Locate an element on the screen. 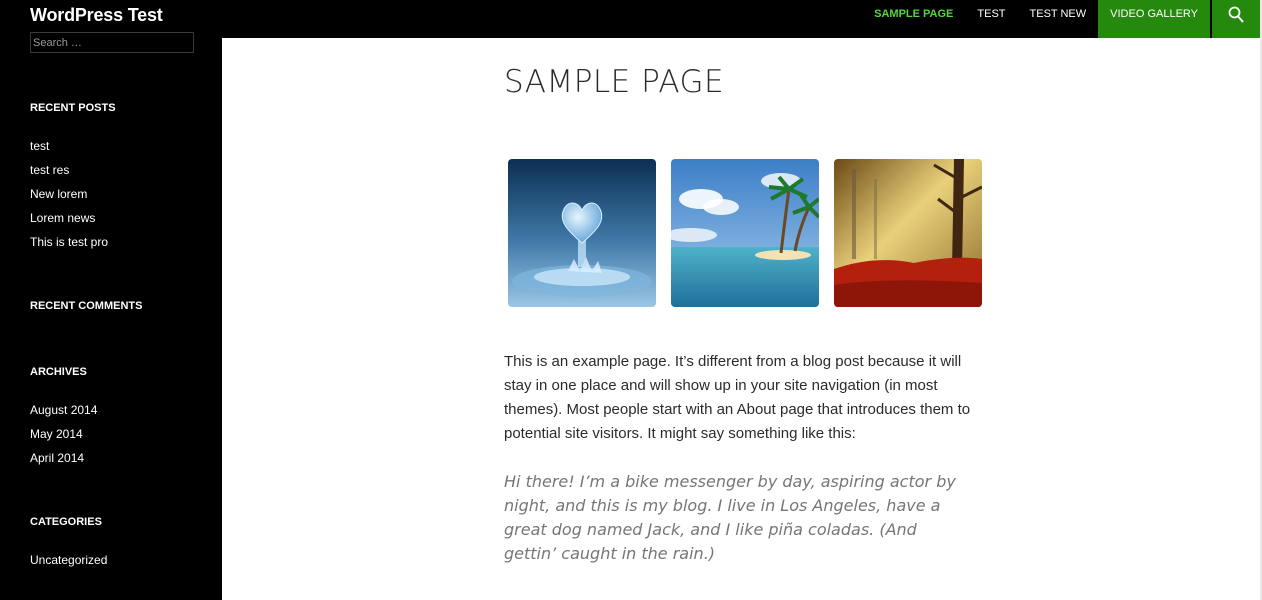  nav-item-sample-page: SAMPLE PAGE is located at coordinates (913, 19).